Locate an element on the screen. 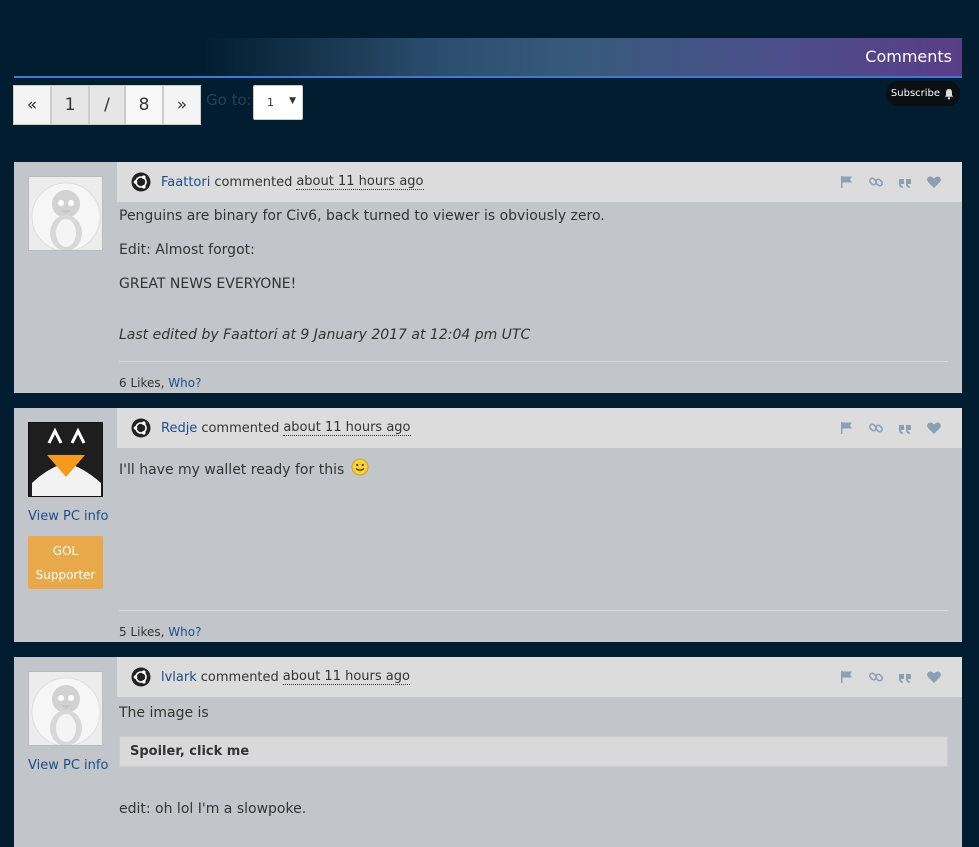 The width and height of the screenshot is (979, 847). comment-text: GREAT NEWS EVERYONE! is located at coordinates (208, 284).